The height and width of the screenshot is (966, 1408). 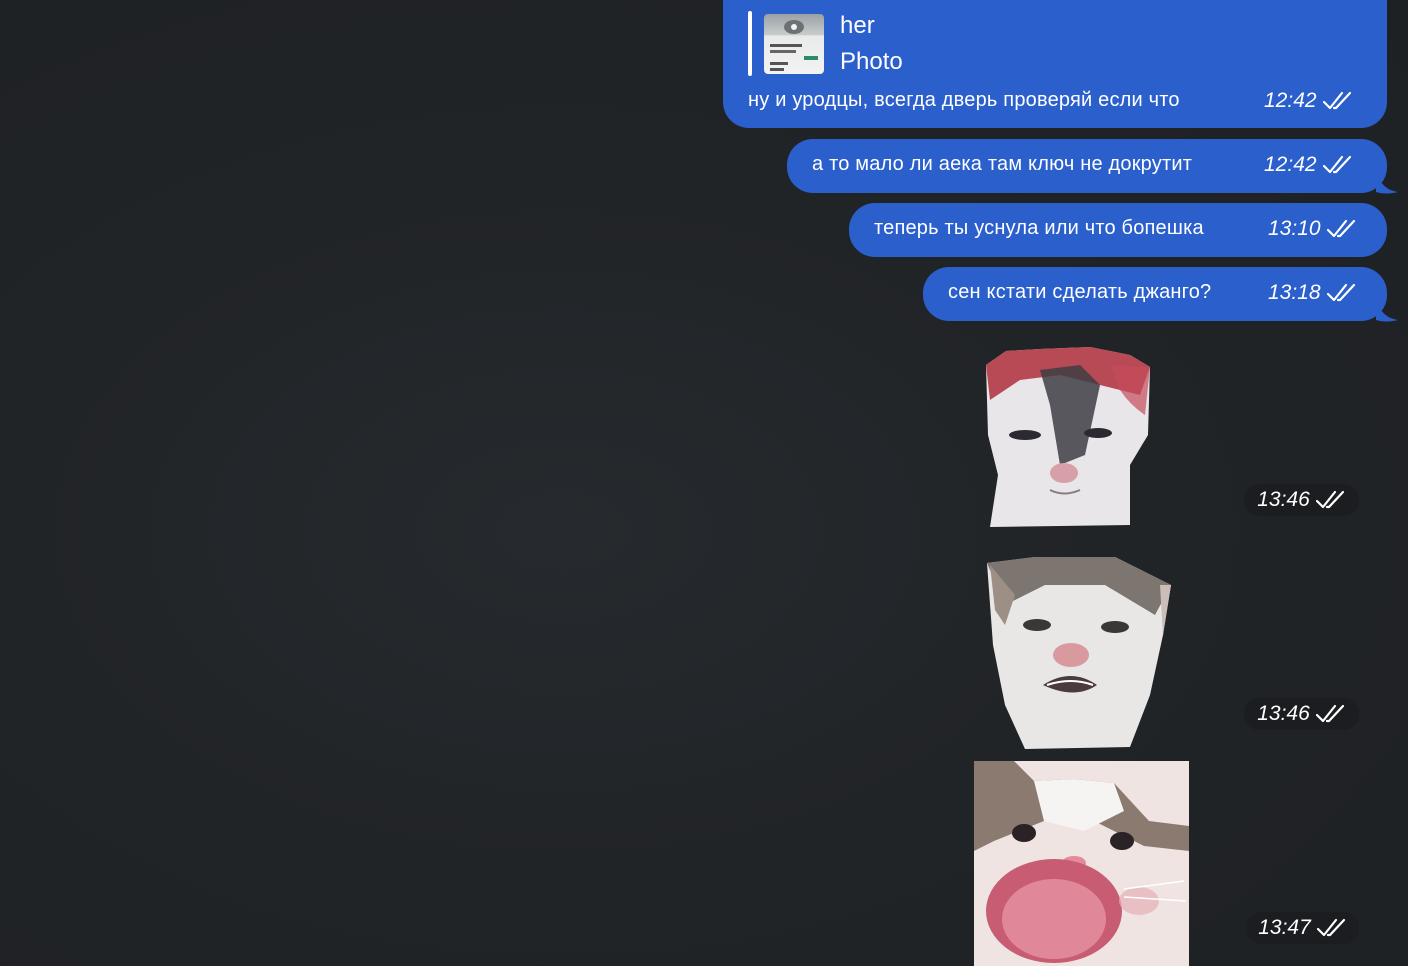 I want to click on message-time: 13:47, so click(x=1284, y=927).